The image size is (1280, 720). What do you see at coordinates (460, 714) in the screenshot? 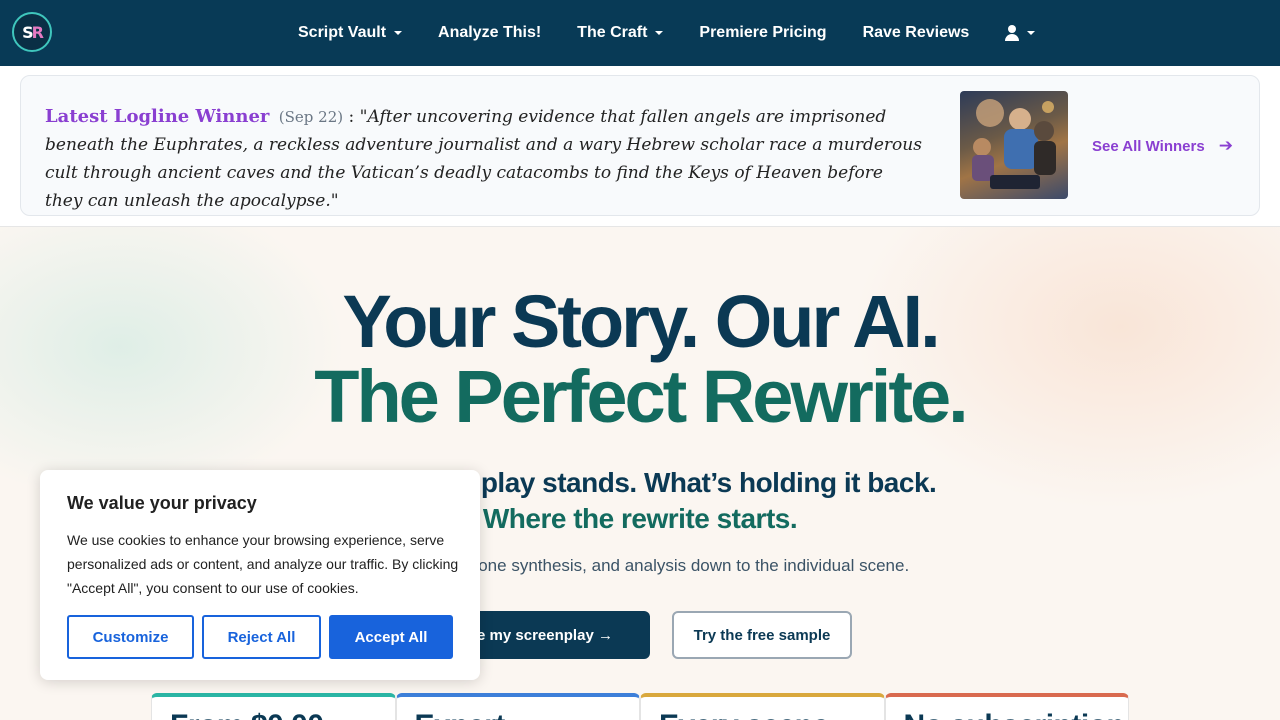
I see `feature-card-title: Expert` at bounding box center [460, 714].